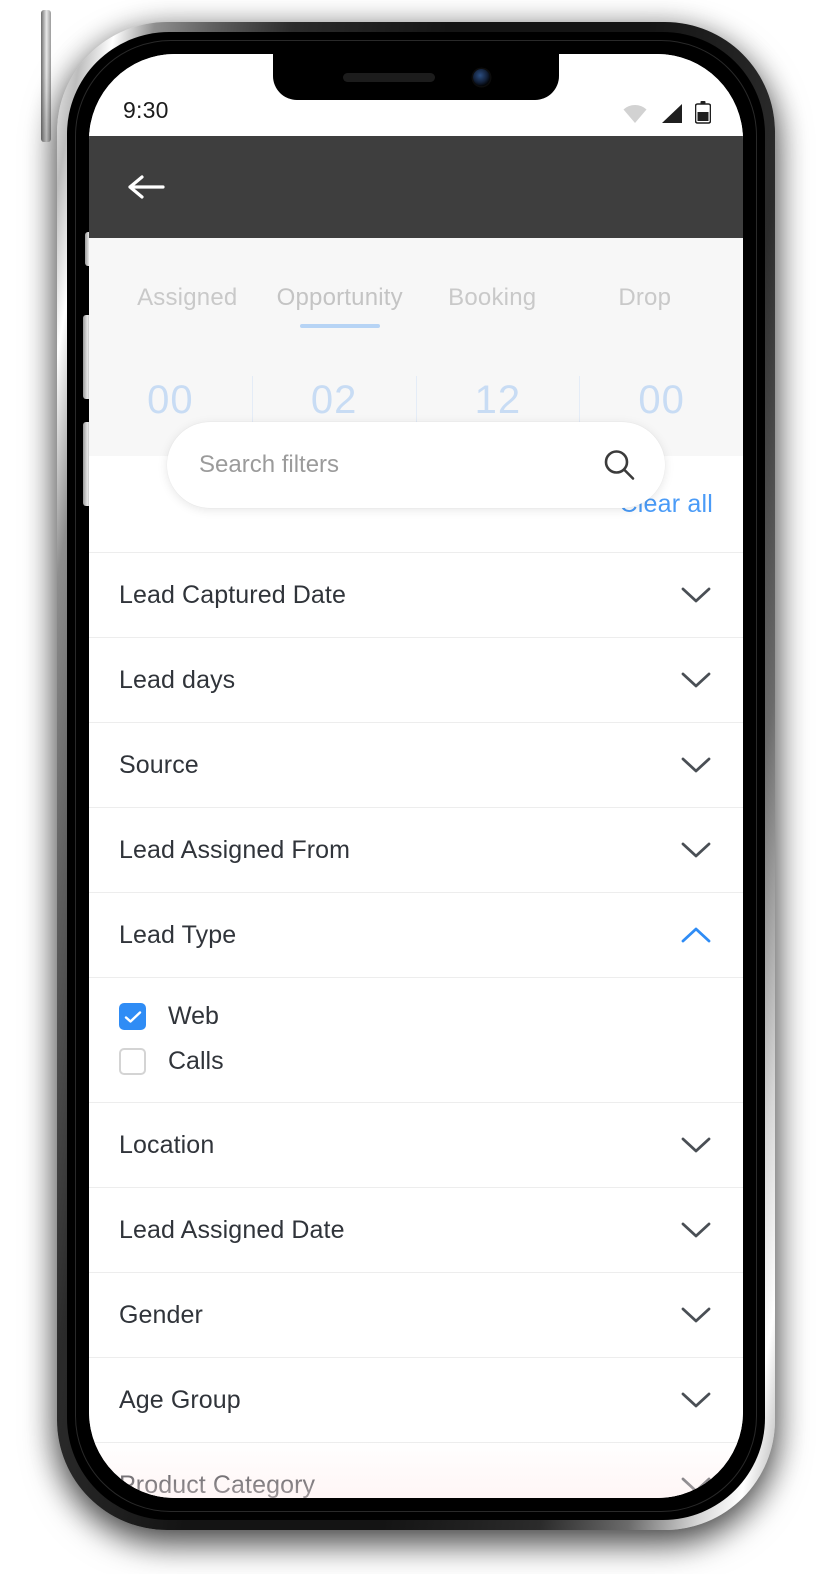 This screenshot has height=1574, width=831. I want to click on speaker-grille-icon, so click(388, 77).